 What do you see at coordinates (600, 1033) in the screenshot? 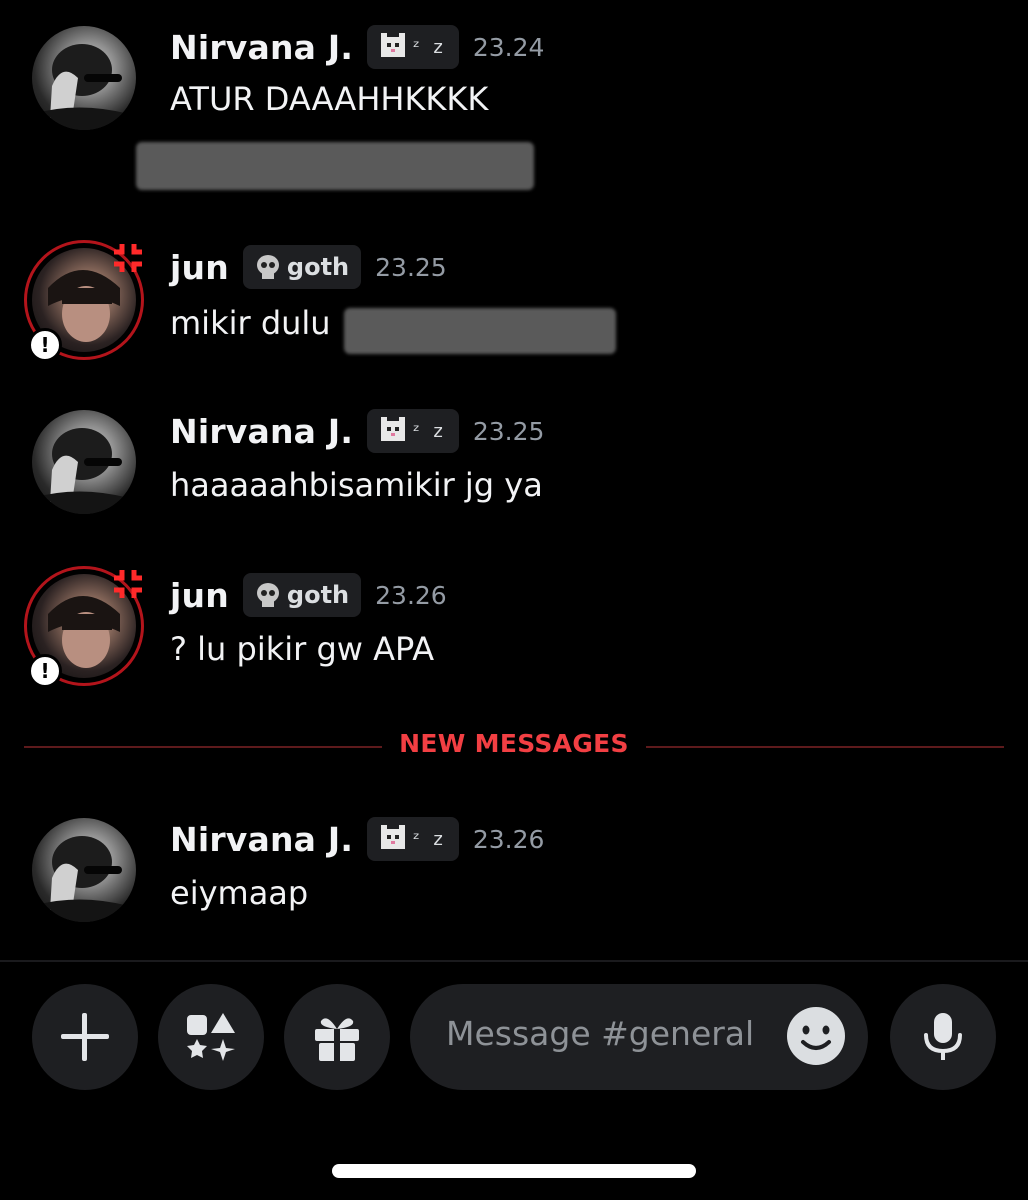
I see `message-placeholder: Message #general` at bounding box center [600, 1033].